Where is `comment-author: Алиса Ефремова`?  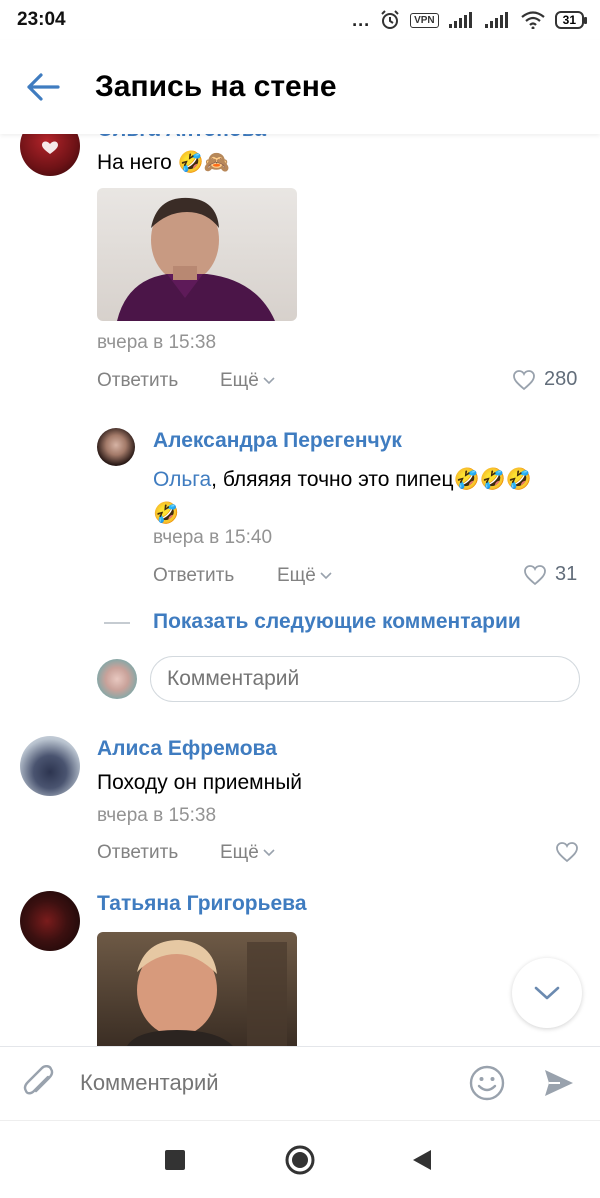 comment-author: Алиса Ефремова is located at coordinates (187, 749).